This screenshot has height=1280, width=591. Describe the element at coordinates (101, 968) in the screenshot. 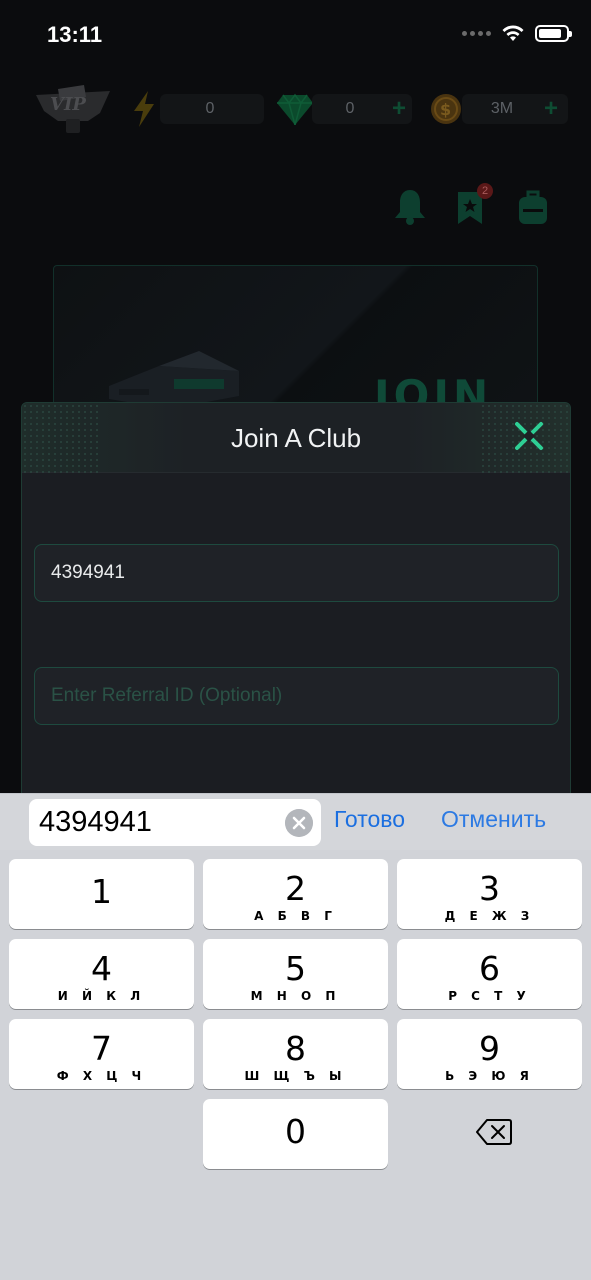

I see `key-number: 4` at that location.